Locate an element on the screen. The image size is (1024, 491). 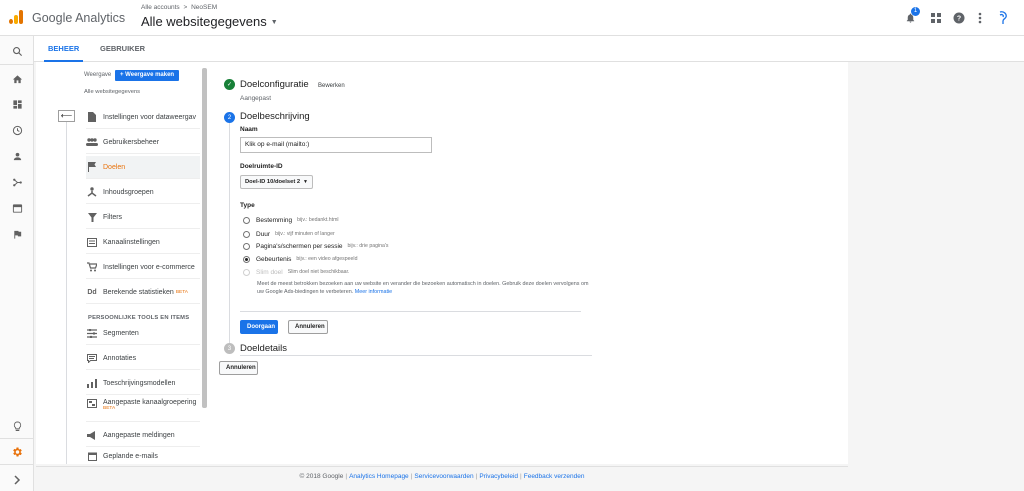
channel-icon is located at coordinates (92, 242).